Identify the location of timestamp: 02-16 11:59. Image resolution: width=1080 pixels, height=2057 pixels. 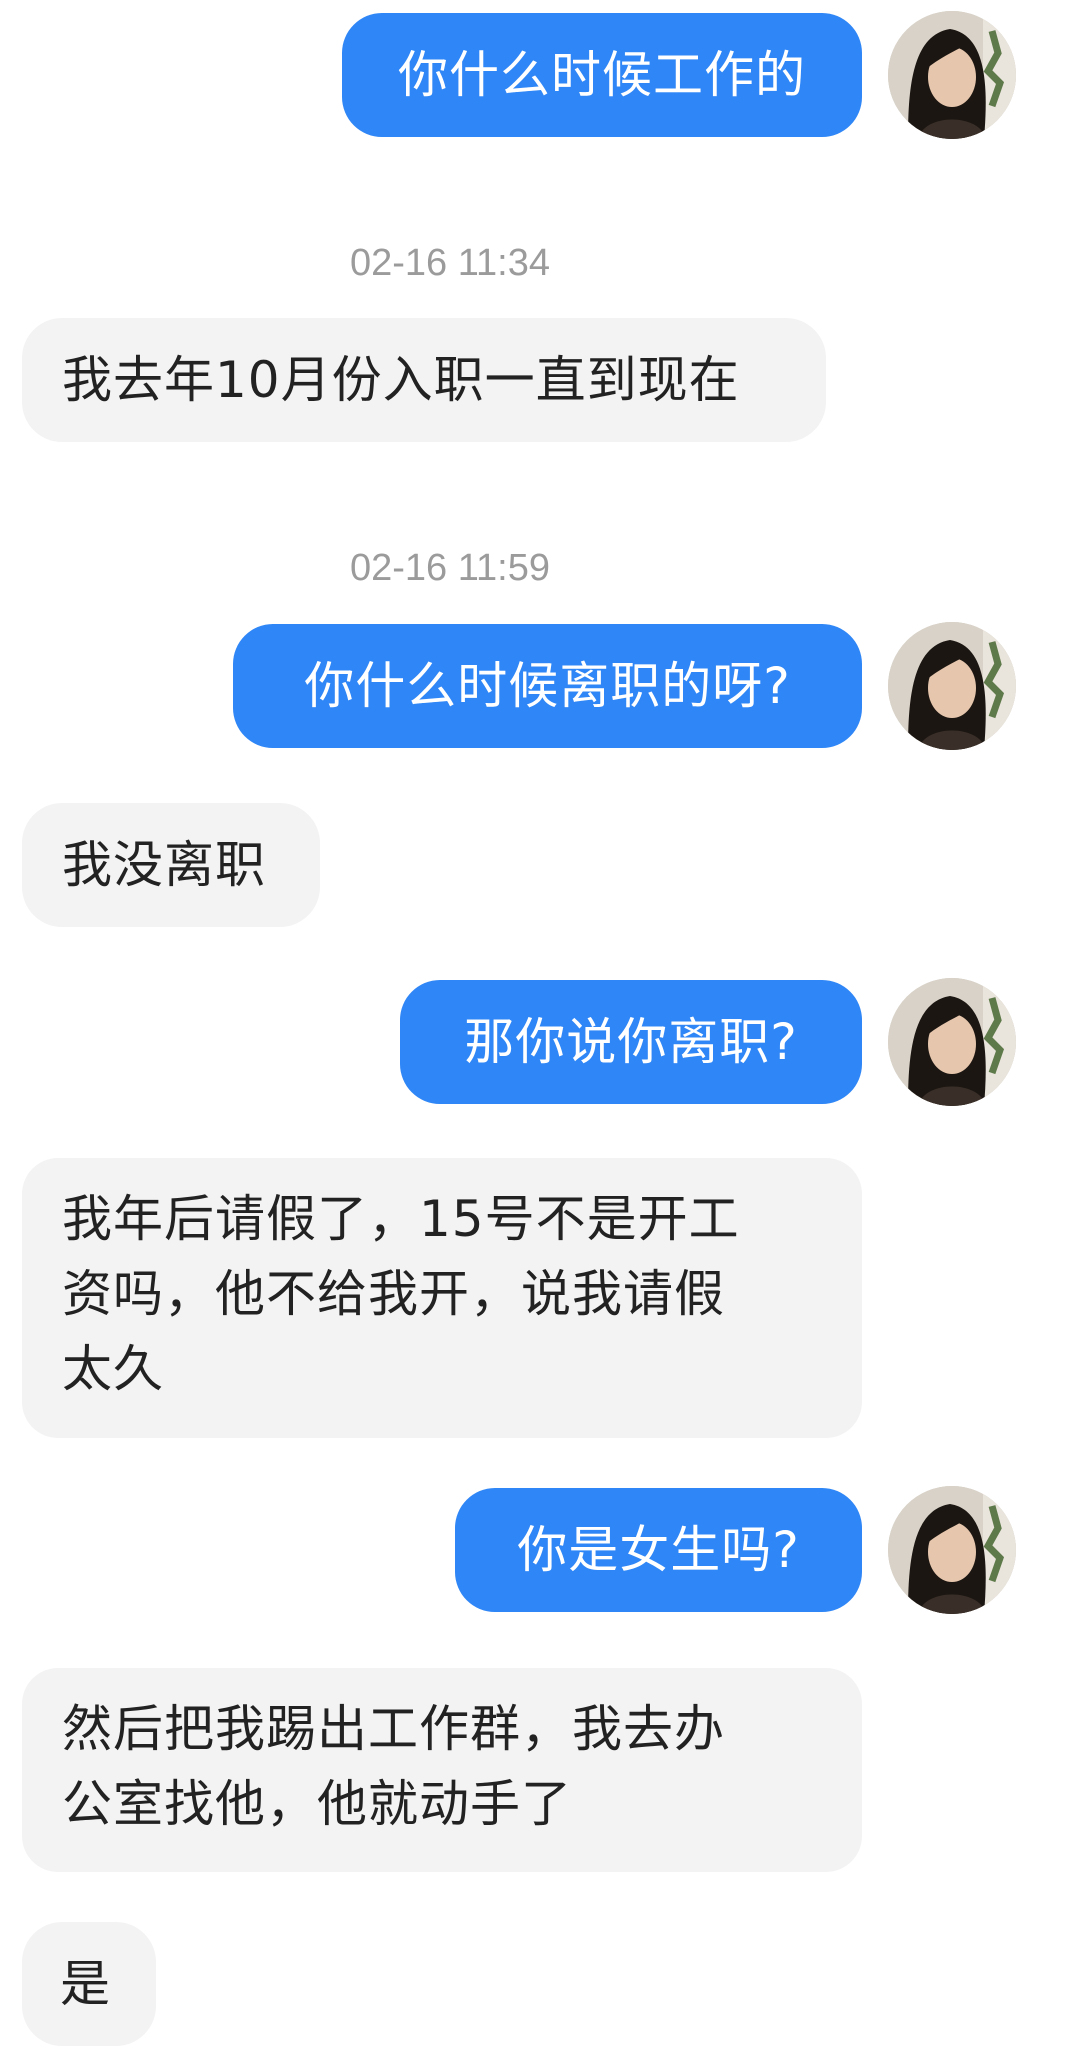
(450, 568).